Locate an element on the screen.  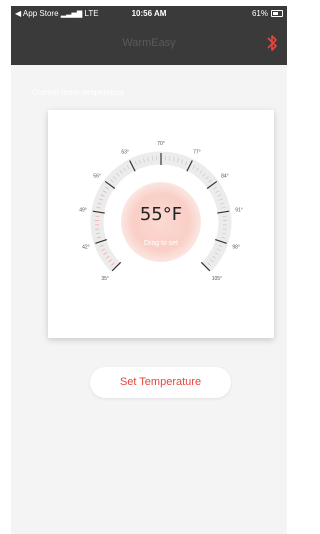
dial-tick-label: 56° is located at coordinates (97, 177).